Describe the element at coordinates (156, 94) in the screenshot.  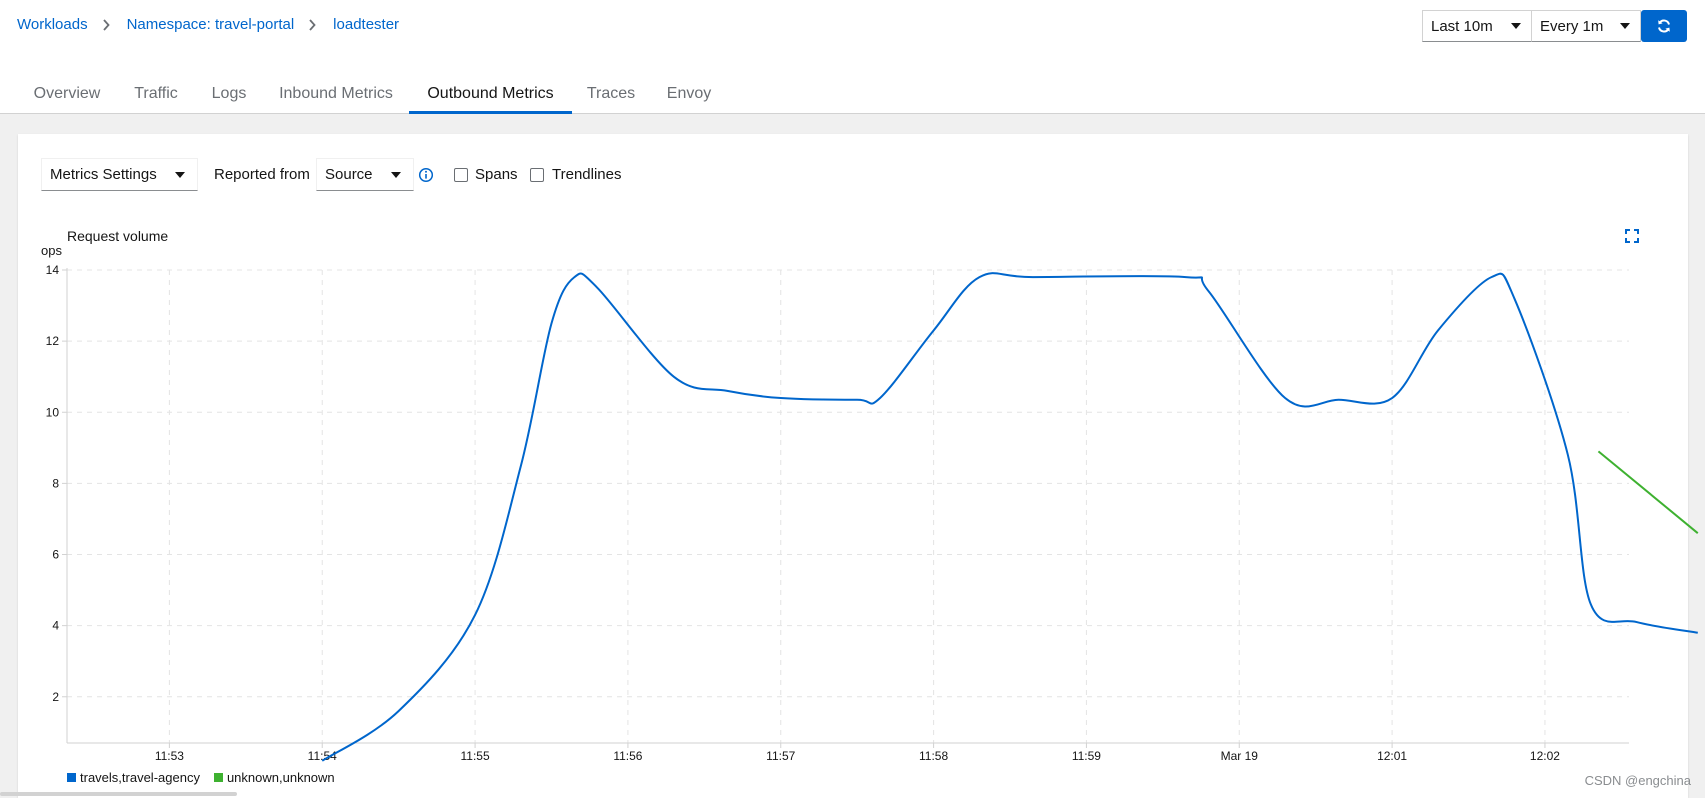
I see `tab-traffic: Traffic` at that location.